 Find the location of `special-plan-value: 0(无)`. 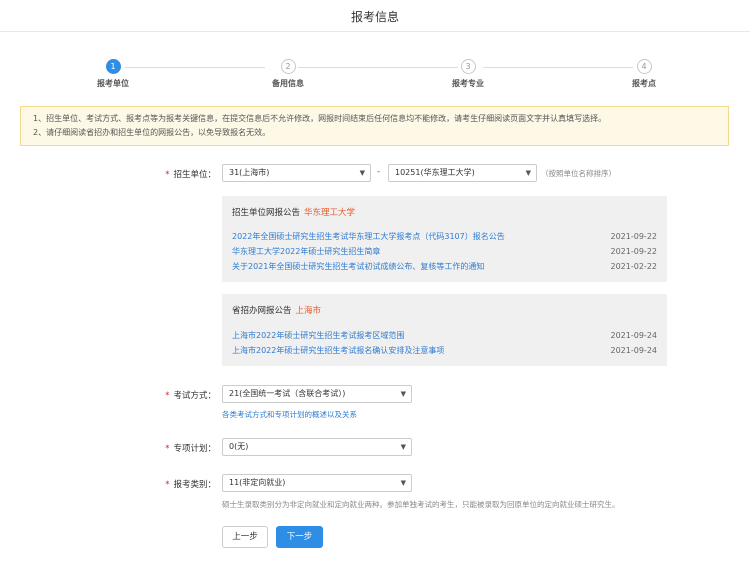

special-plan-value: 0(无) is located at coordinates (239, 446).